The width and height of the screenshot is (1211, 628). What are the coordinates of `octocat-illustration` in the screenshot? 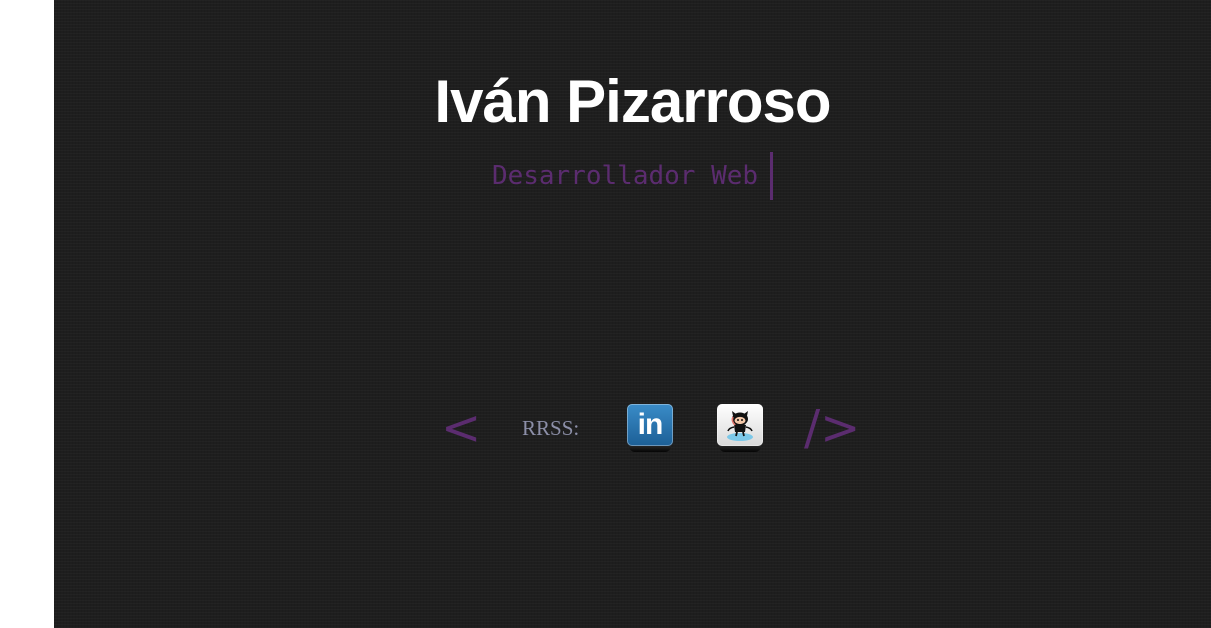 It's located at (740, 426).